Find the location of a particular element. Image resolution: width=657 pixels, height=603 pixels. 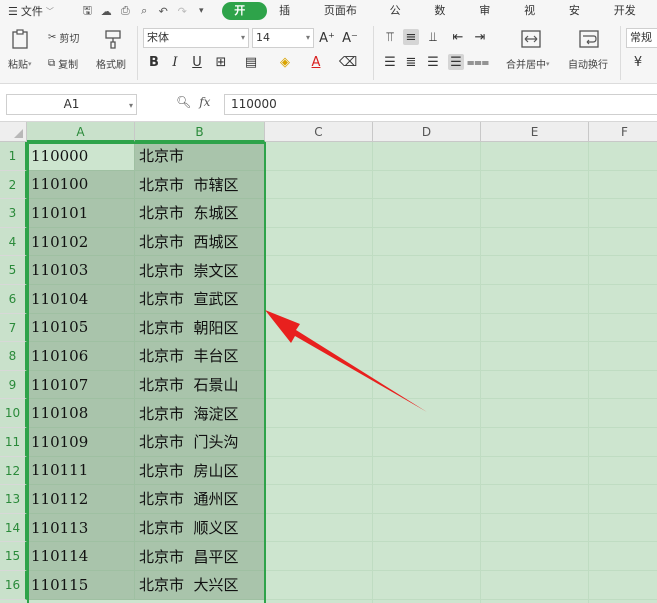

file-menu: ☰ 文件 ﹀ is located at coordinates (35, 11).